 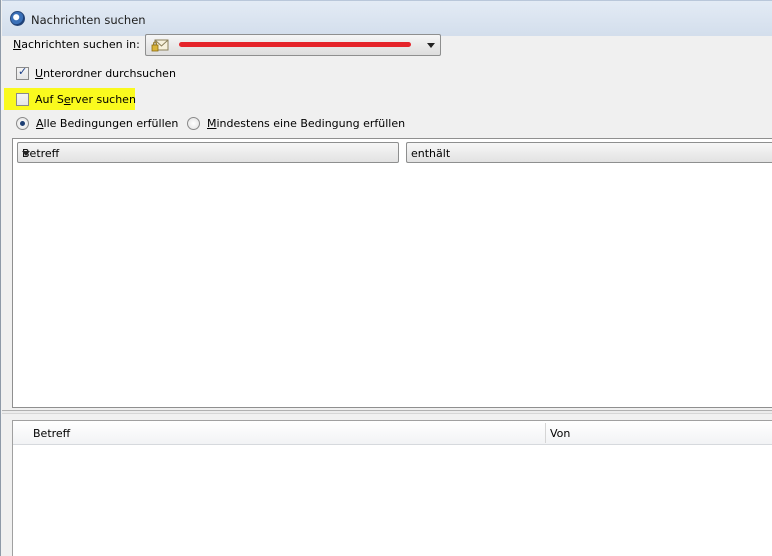 What do you see at coordinates (85, 99) in the screenshot?
I see `server-search-label: Auf Server suchen` at bounding box center [85, 99].